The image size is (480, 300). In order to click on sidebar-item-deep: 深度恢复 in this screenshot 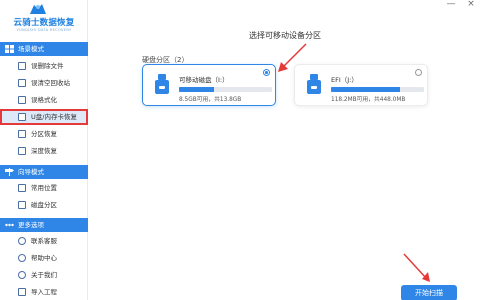, I will do `click(44, 151)`.